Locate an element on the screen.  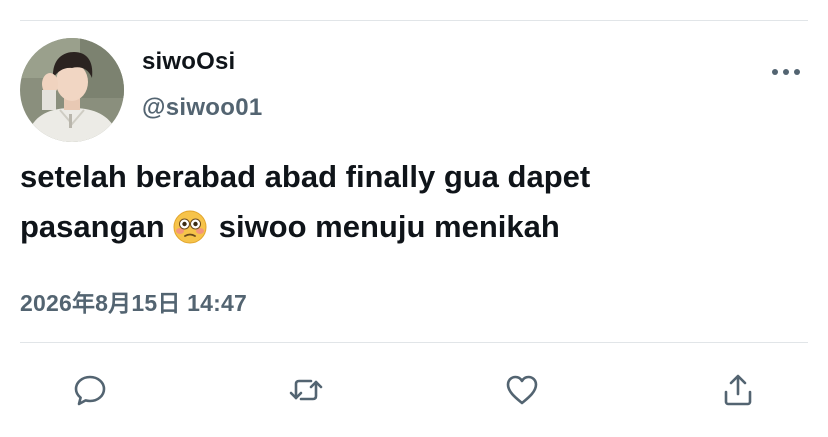
author-name: siwoOsi is located at coordinates (188, 62).